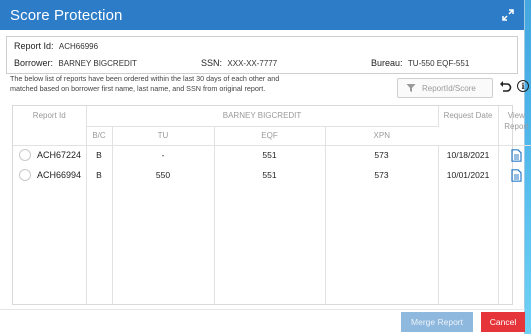  I want to click on info-glyph: i, so click(523, 86).